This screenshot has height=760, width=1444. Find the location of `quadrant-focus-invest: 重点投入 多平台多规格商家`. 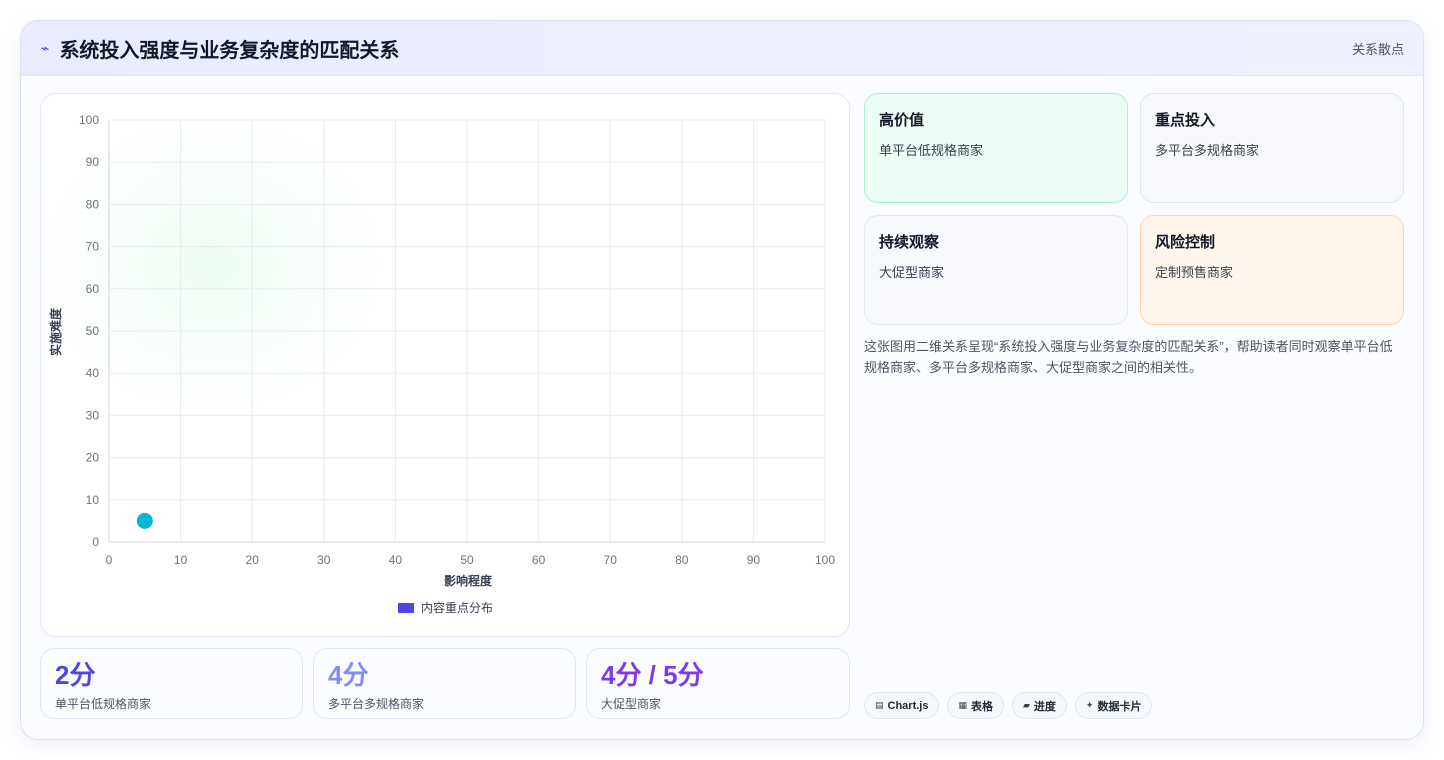

quadrant-focus-invest: 重点投入 多平台多规格商家 is located at coordinates (1272, 148).